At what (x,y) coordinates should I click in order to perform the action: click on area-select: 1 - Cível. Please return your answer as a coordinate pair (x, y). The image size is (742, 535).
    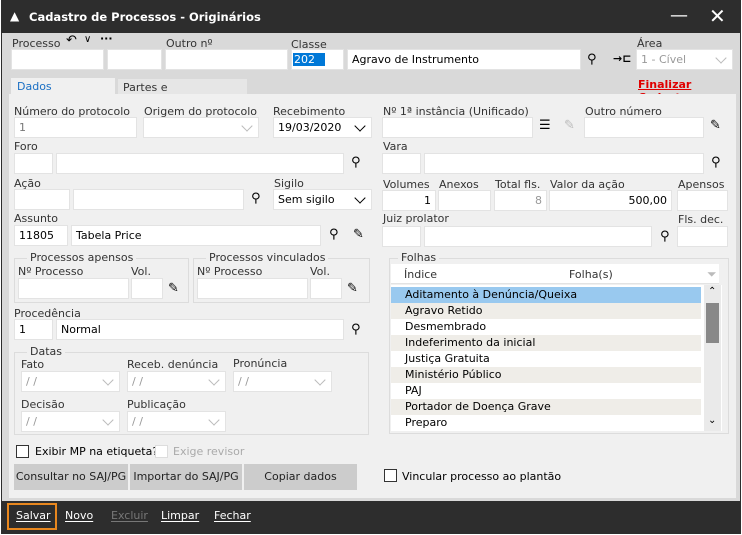
    Looking at the image, I should click on (684, 59).